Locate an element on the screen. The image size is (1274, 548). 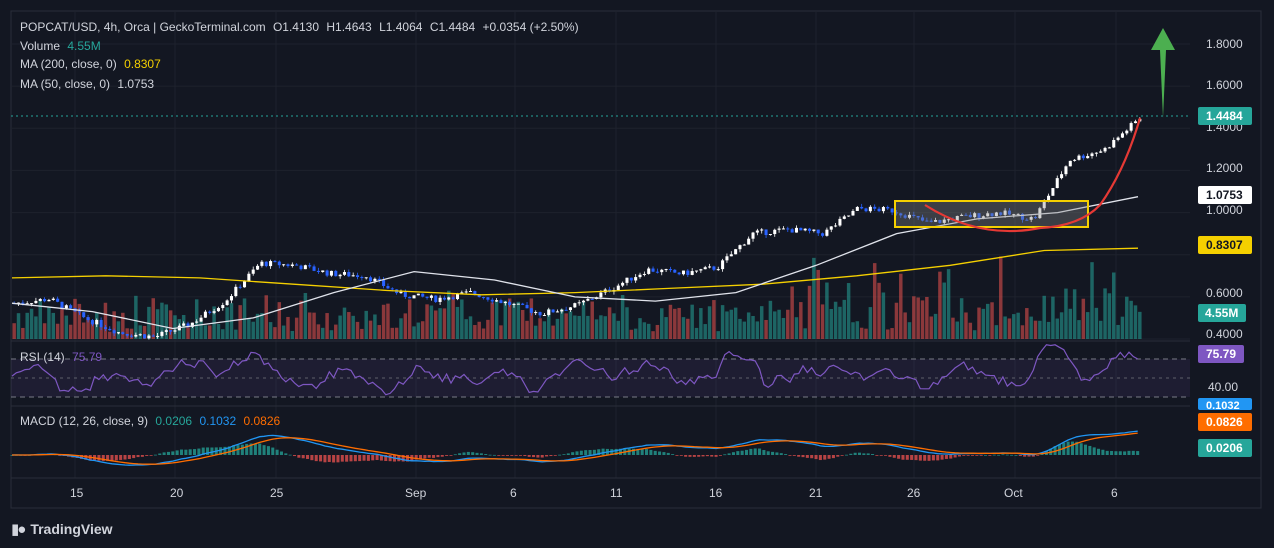
ma200-legend: MA (200, close, 0) 0.8307 is located at coordinates (92, 64).